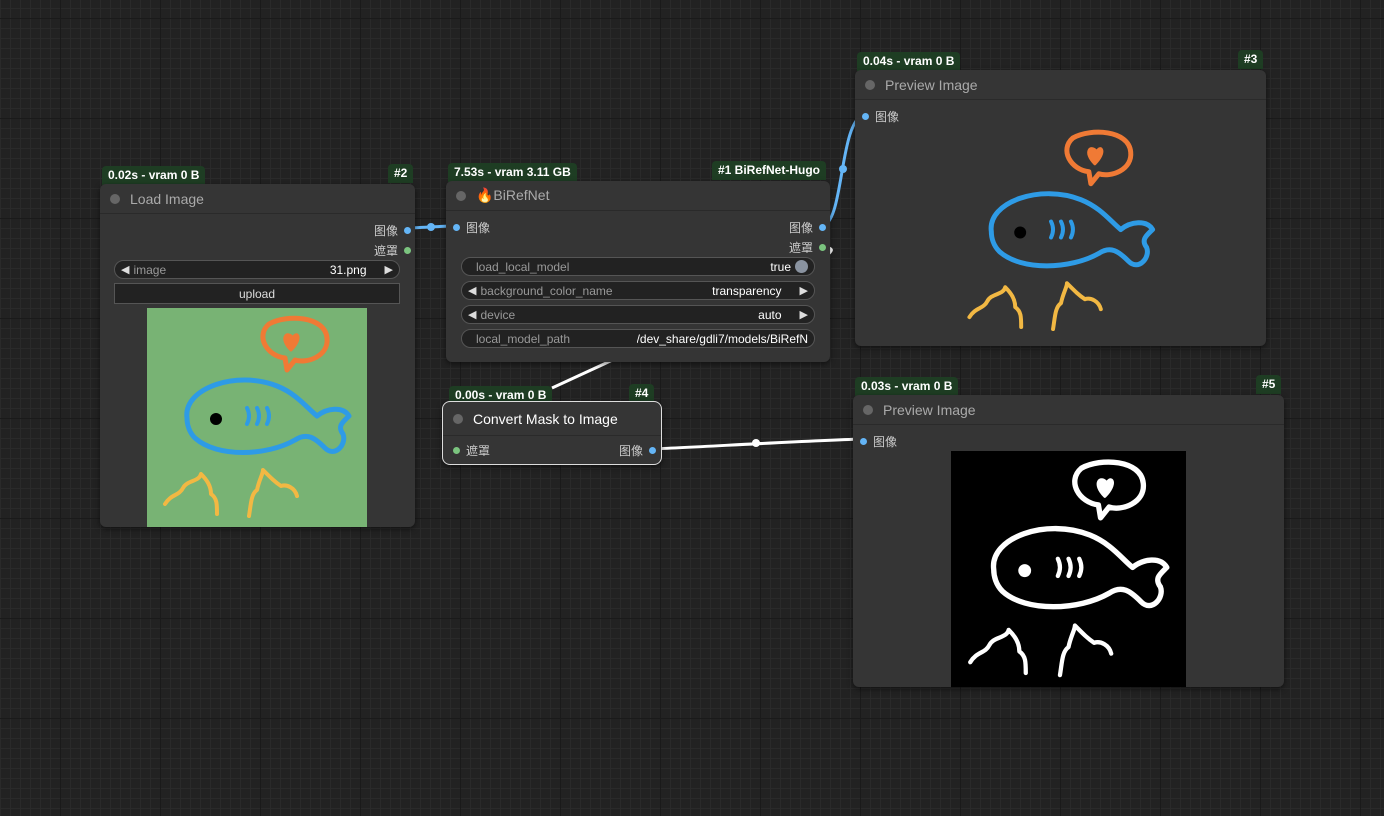 The width and height of the screenshot is (1384, 816). Describe the element at coordinates (523, 266) in the screenshot. I see `widget-label: load_local_model` at that location.